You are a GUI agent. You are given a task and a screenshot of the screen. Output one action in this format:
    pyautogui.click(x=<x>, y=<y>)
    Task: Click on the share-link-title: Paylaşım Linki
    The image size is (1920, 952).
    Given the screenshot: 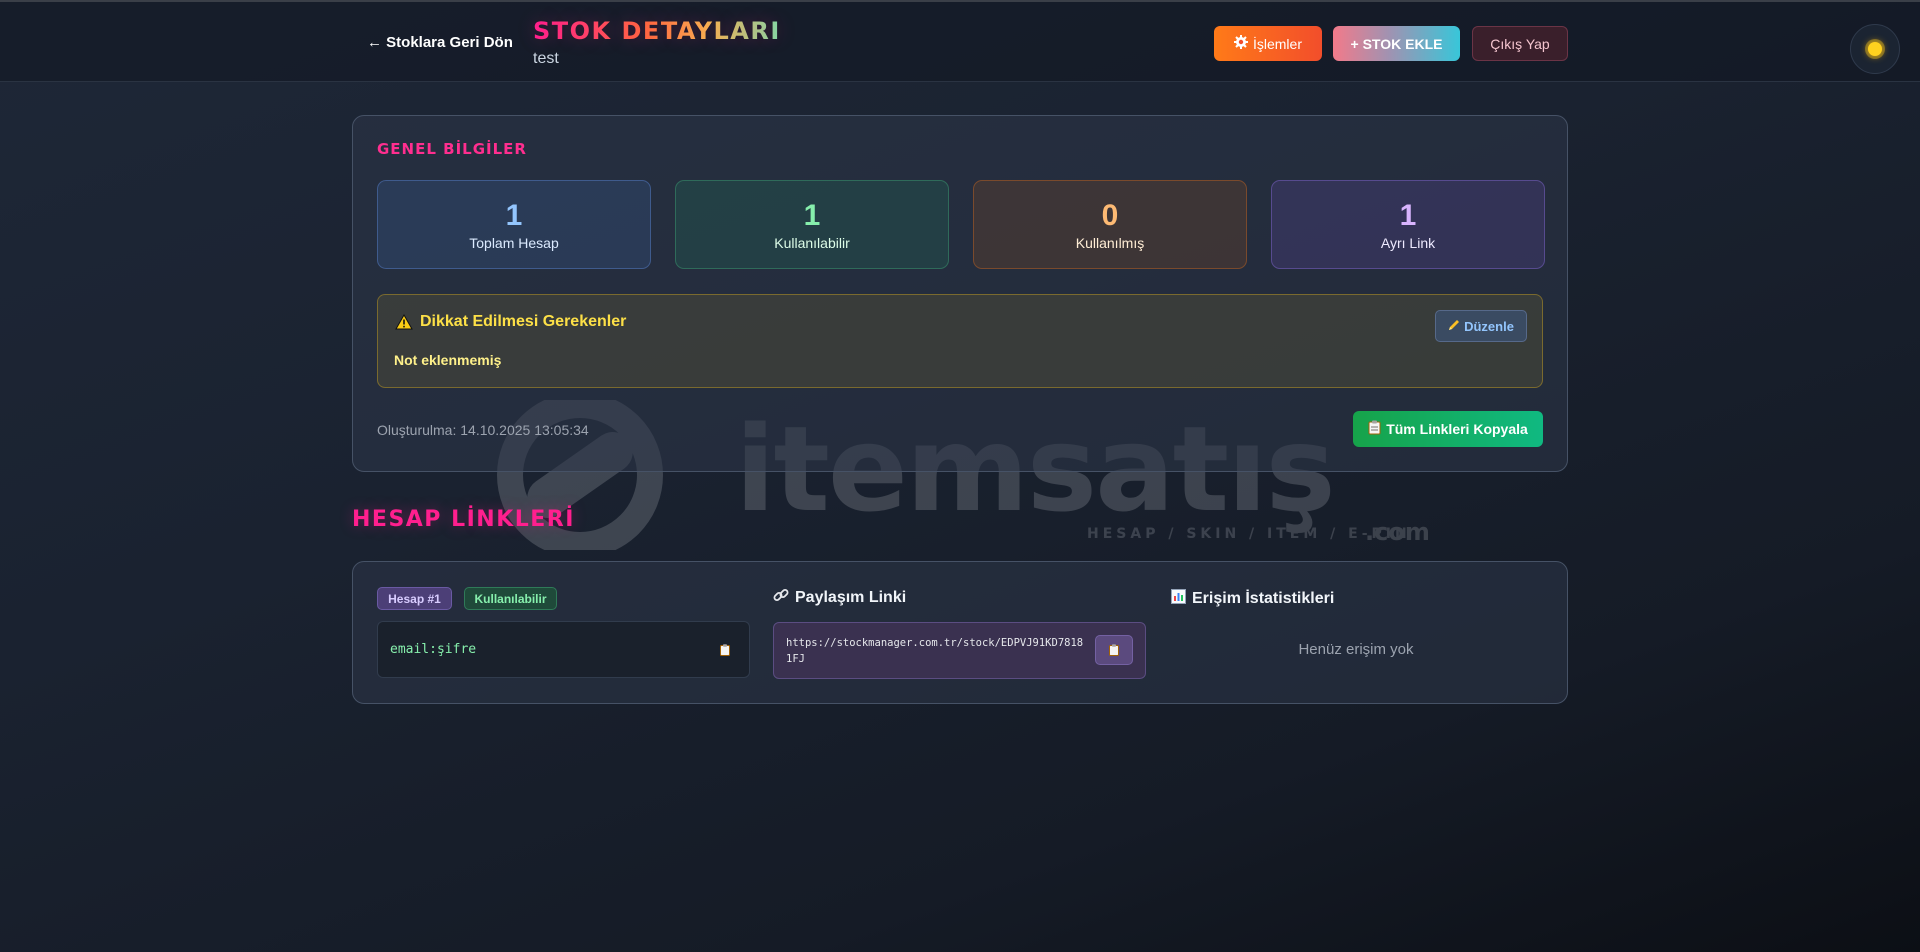 What is the action you would take?
    pyautogui.click(x=839, y=597)
    